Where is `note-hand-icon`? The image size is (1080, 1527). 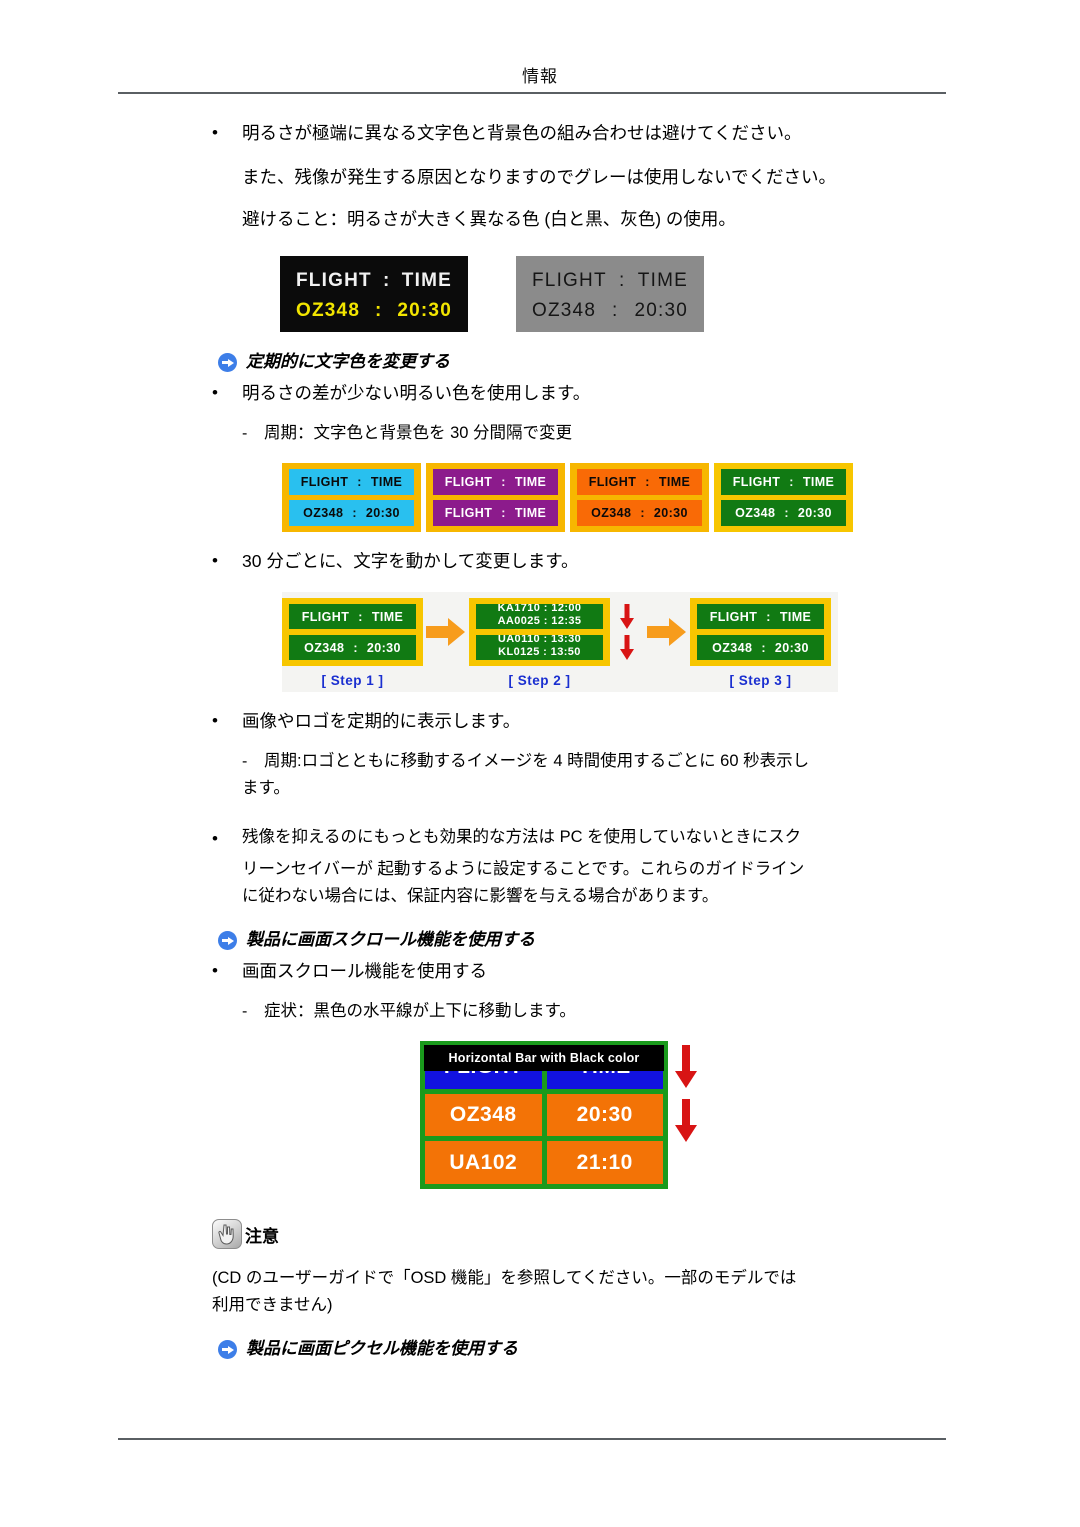
note-hand-icon is located at coordinates (227, 1234).